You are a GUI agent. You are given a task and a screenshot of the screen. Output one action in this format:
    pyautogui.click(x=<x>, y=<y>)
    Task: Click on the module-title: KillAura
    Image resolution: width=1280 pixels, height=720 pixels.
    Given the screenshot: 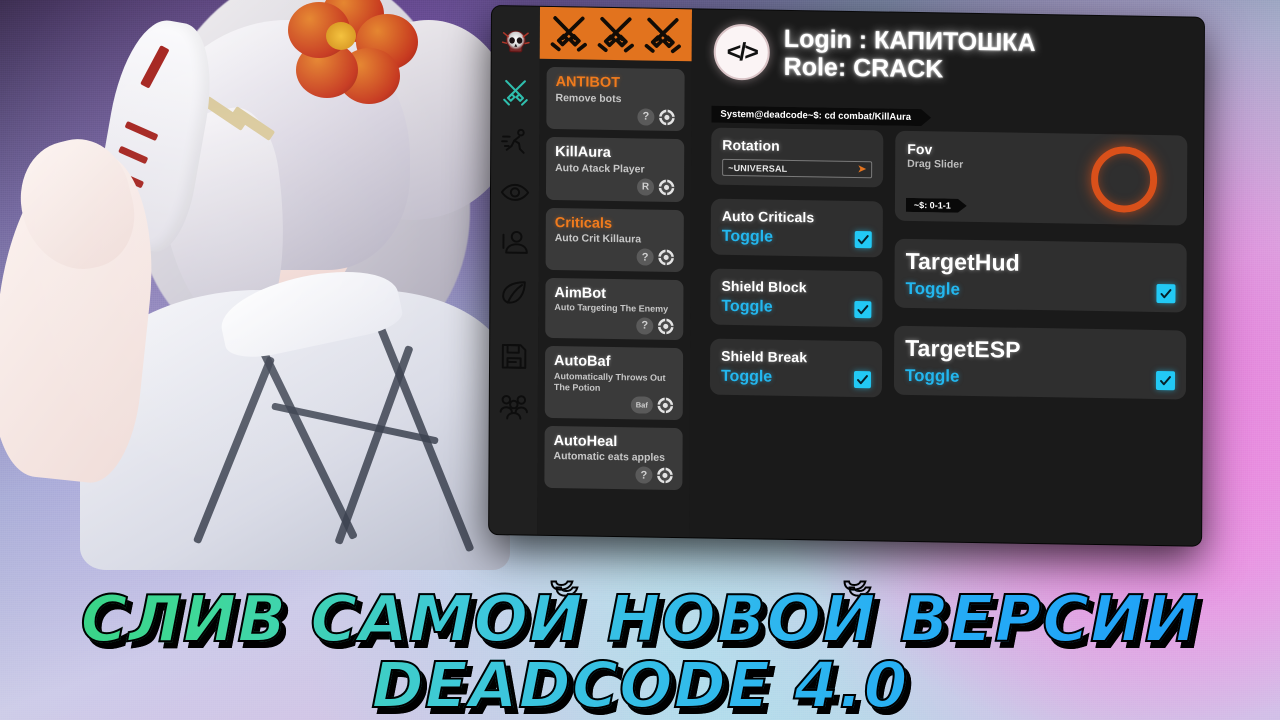 What is the action you would take?
    pyautogui.click(x=583, y=153)
    